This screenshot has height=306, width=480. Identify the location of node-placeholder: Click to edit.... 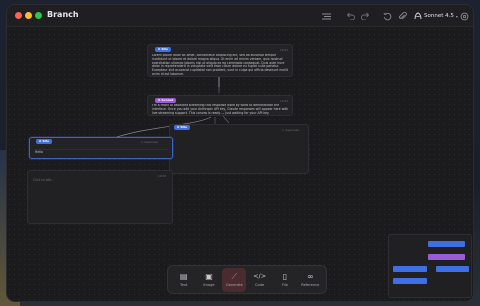
(44, 180).